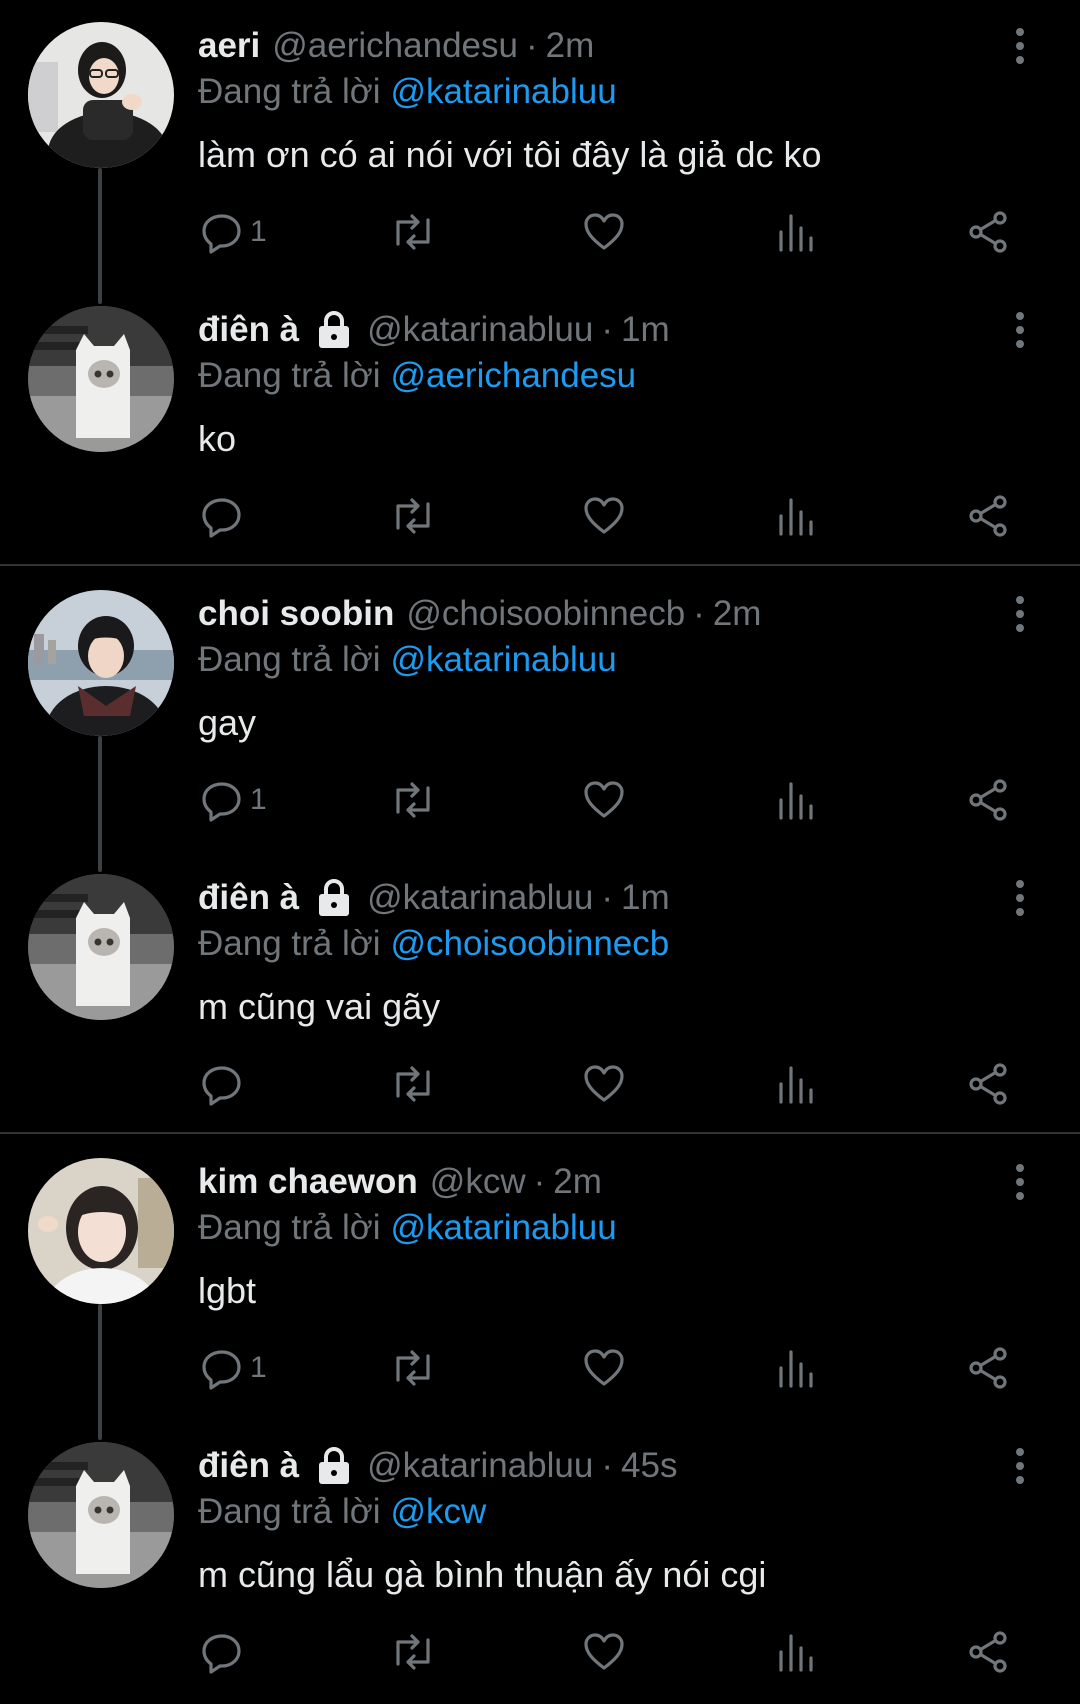 Image resolution: width=1080 pixels, height=1704 pixels. I want to click on share-icon, so click(988, 1652).